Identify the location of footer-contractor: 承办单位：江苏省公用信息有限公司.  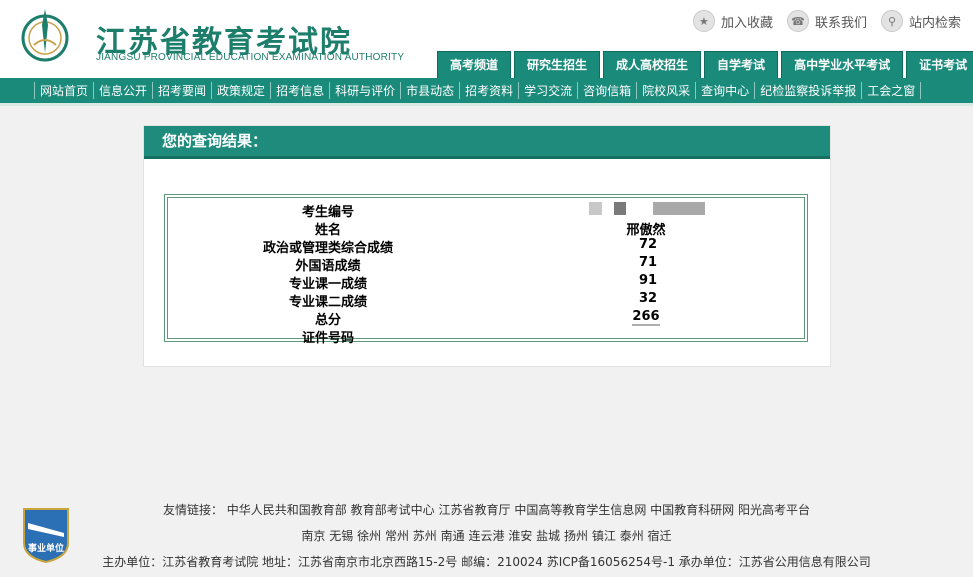
(774, 562).